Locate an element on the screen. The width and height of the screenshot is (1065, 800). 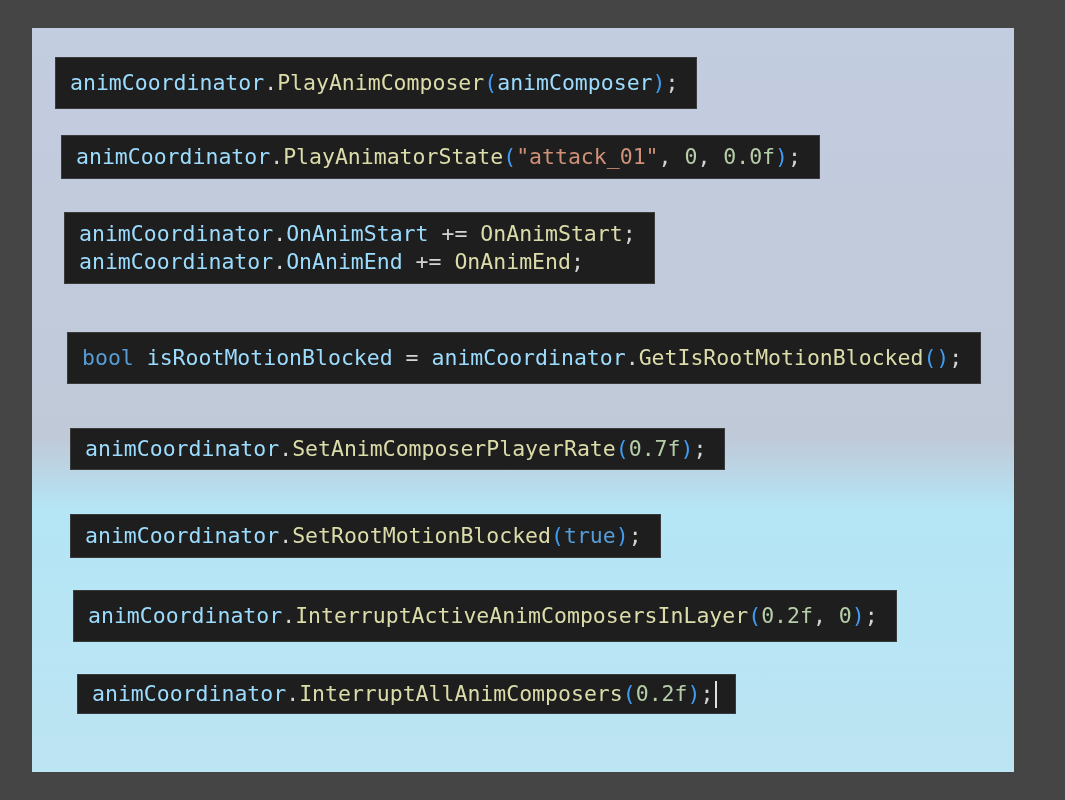
code-line: bool isRootMotionBlocked = animCoordinator.GetIsRootMotionBlocked(); is located at coordinates (522, 358).